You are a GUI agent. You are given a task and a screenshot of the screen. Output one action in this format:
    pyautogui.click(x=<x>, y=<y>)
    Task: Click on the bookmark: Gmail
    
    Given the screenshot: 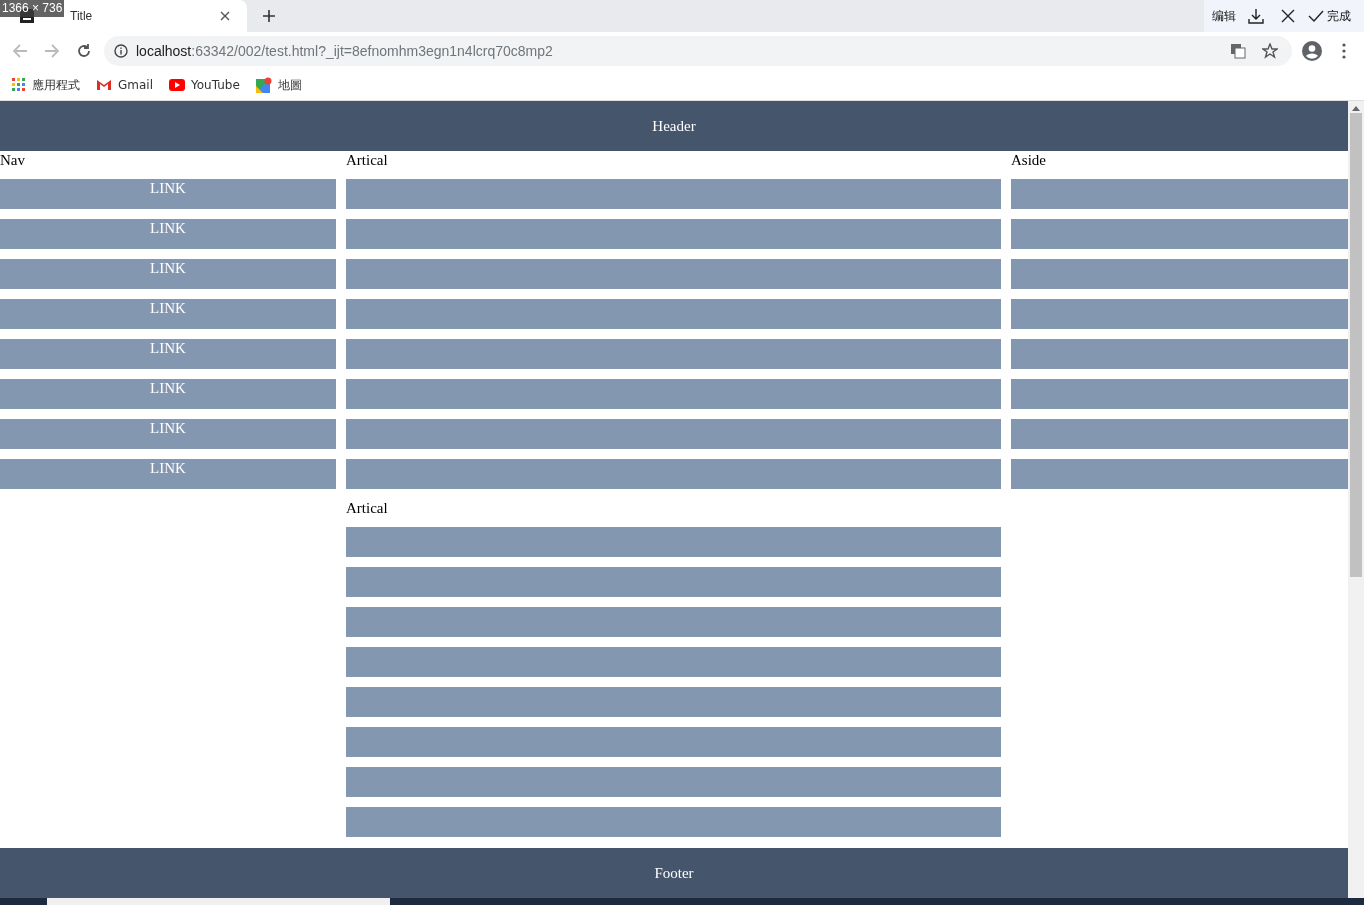 What is the action you would take?
    pyautogui.click(x=124, y=85)
    